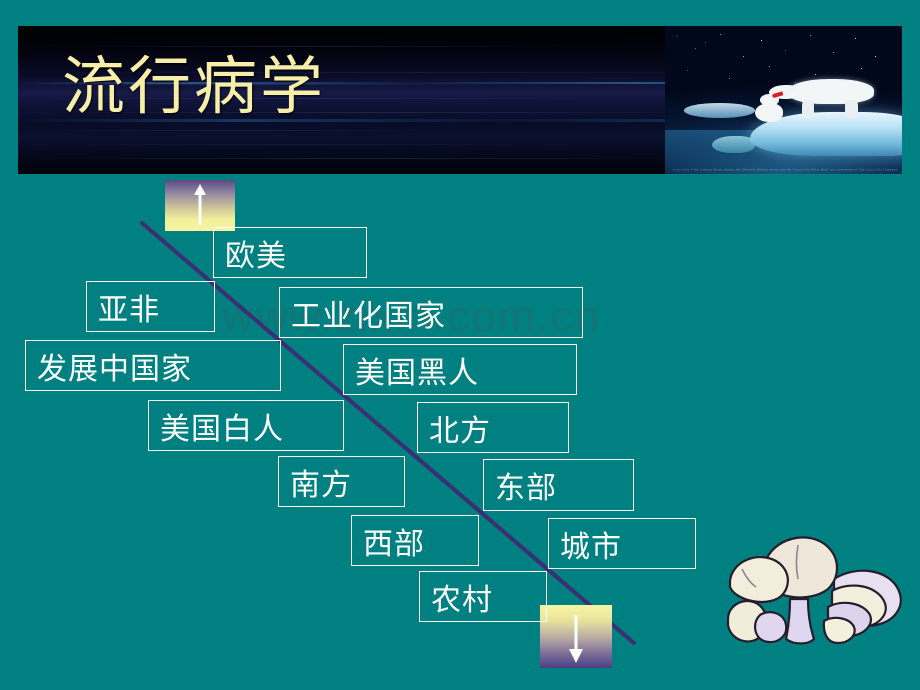 The width and height of the screenshot is (920, 690). What do you see at coordinates (831, 92) in the screenshot?
I see `polar-bear-body` at bounding box center [831, 92].